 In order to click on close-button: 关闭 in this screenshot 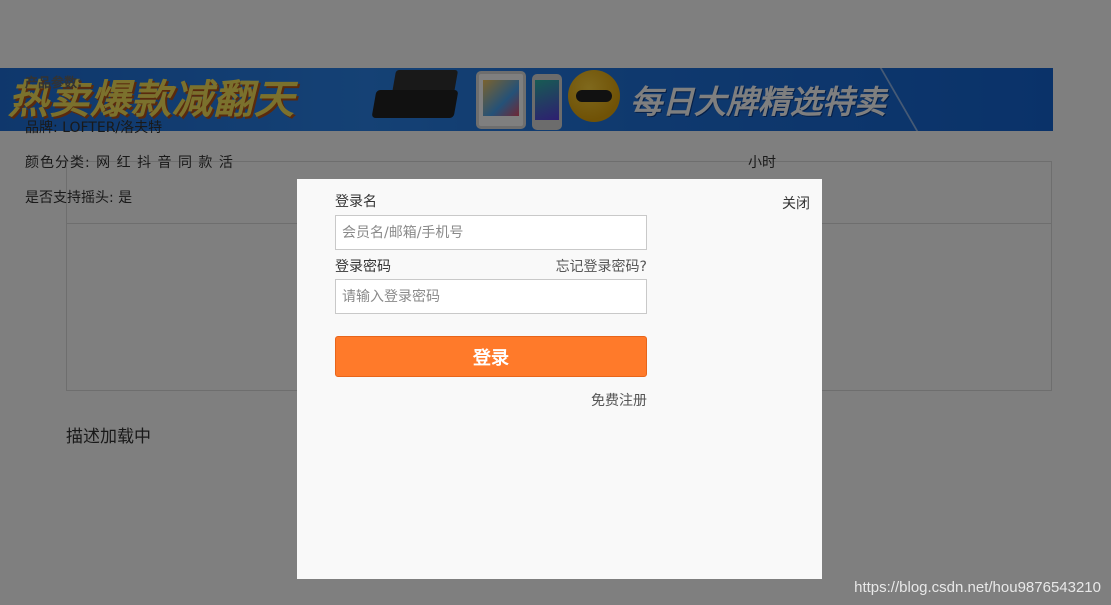, I will do `click(796, 203)`.